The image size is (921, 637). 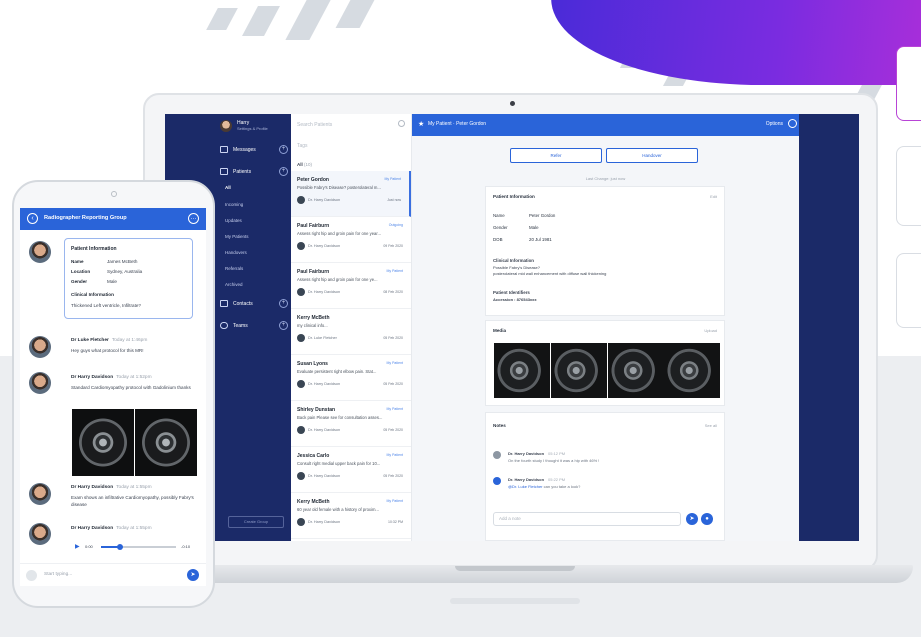 What do you see at coordinates (114, 194) in the screenshot?
I see `phone-camera` at bounding box center [114, 194].